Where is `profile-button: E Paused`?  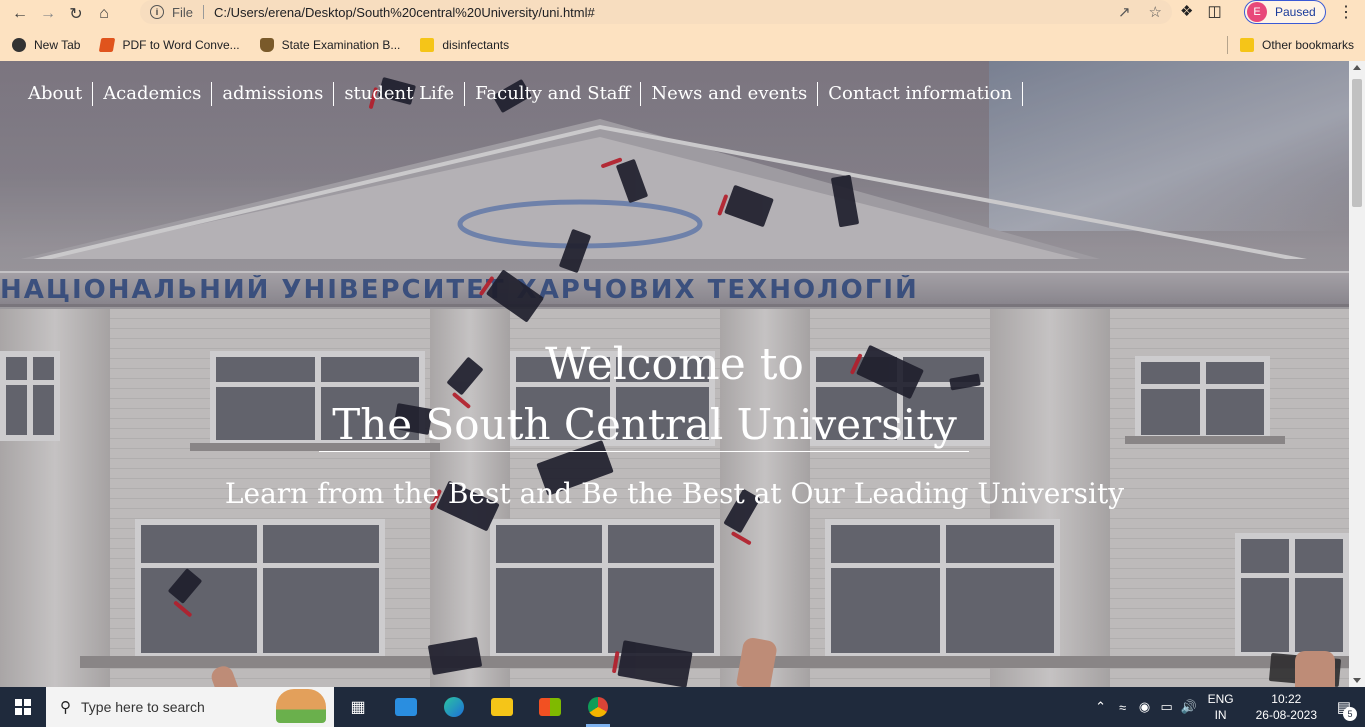
profile-button: E Paused is located at coordinates (1285, 12).